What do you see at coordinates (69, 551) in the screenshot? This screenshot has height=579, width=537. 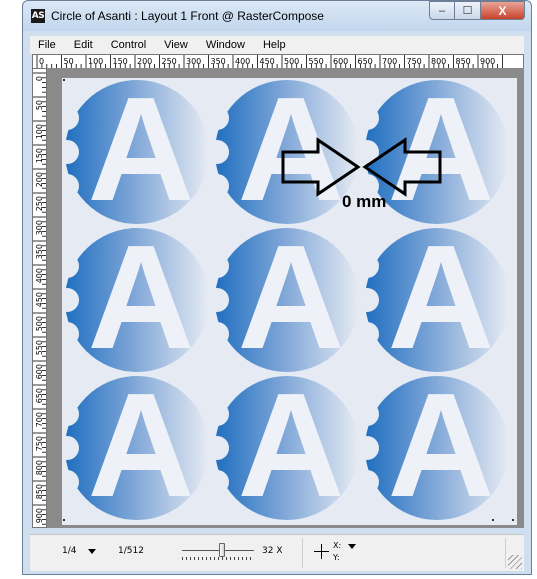 I see `page-indicator: 1/4` at bounding box center [69, 551].